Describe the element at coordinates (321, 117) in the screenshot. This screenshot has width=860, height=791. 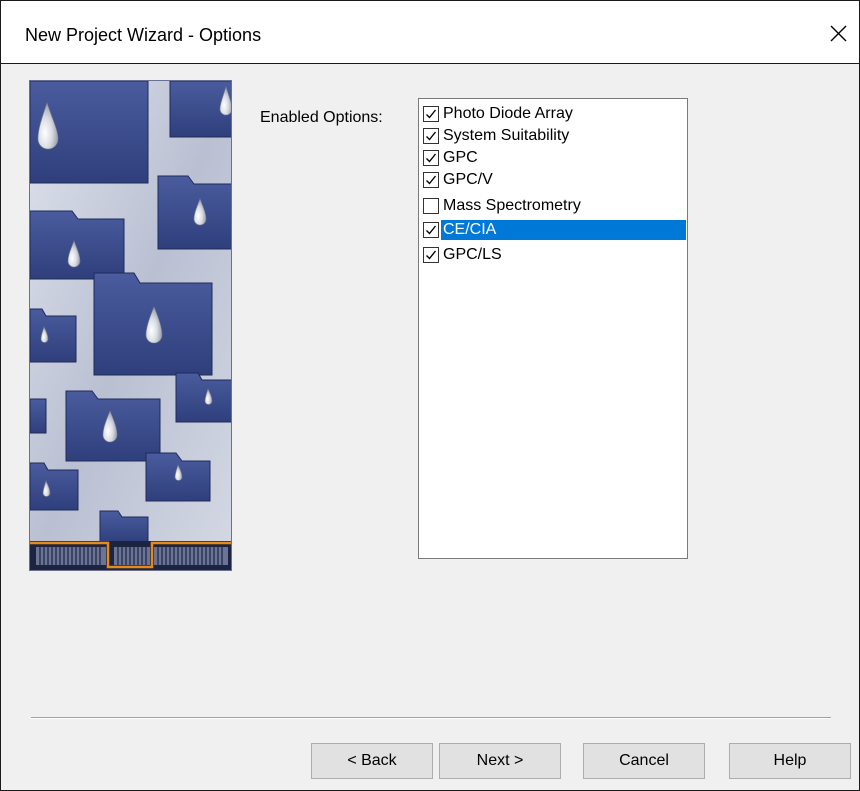
I see `enabled-options-label: Enabled Options:` at that location.